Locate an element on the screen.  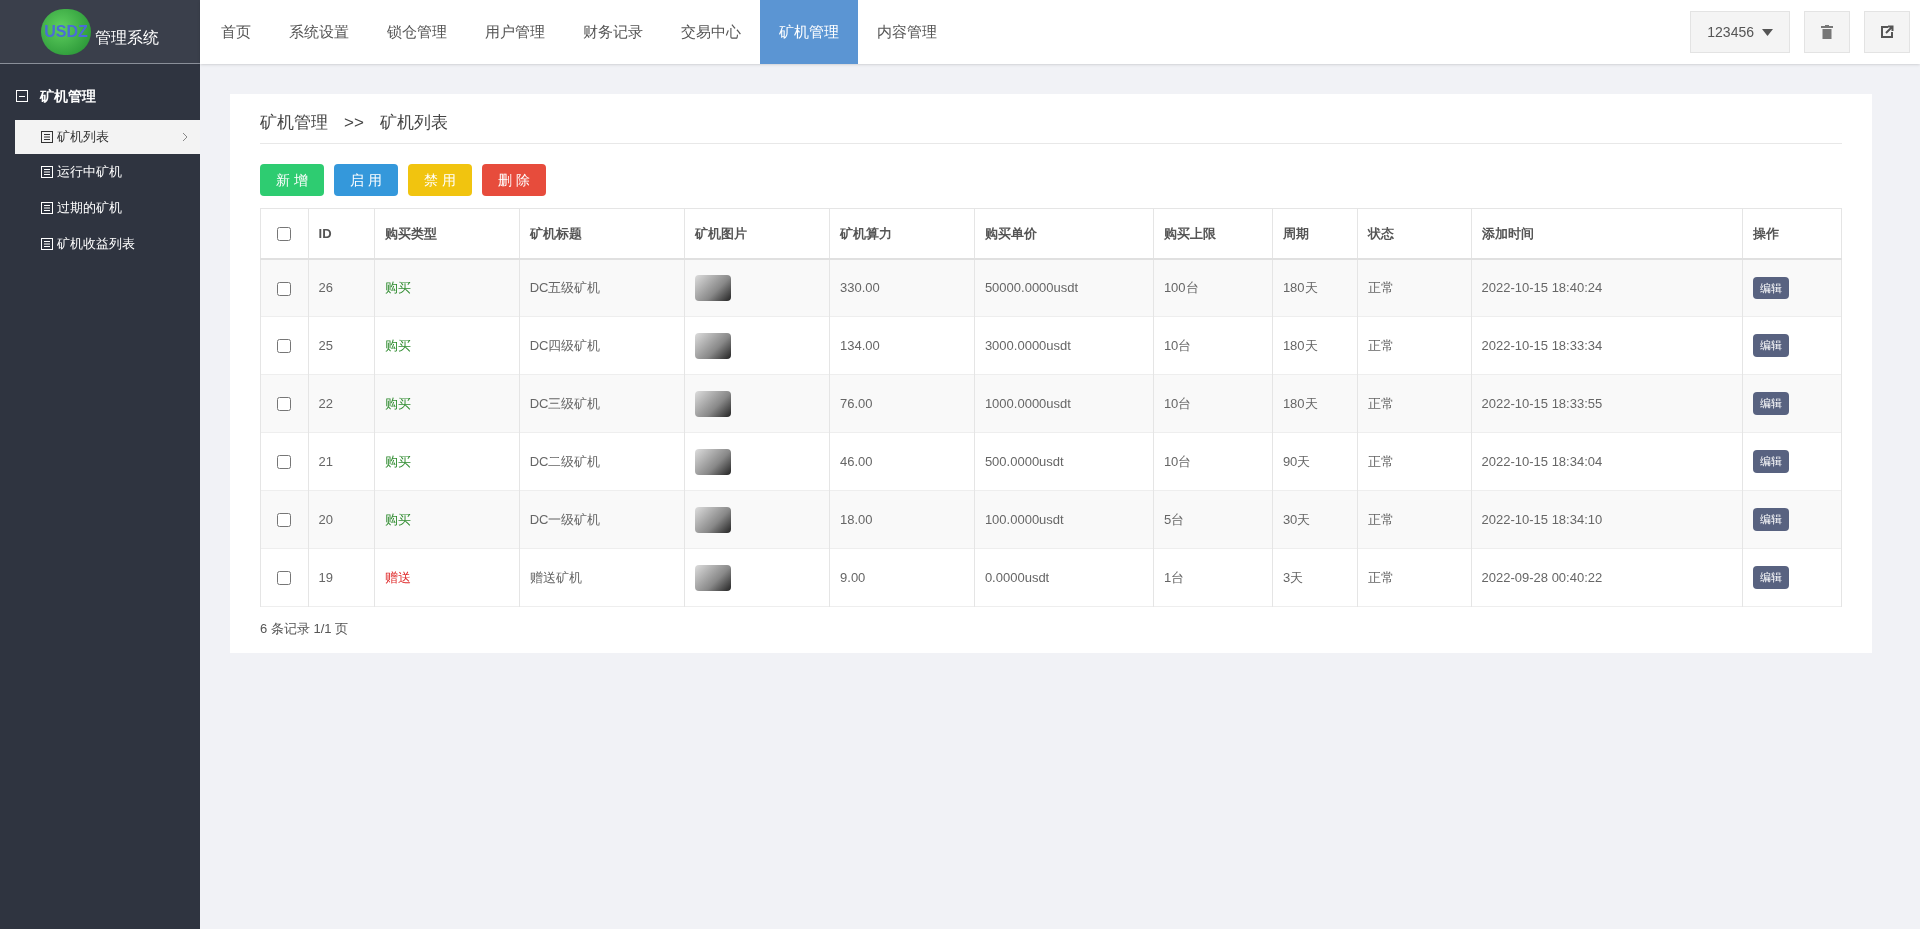
table-cell: 2022-10-15 18:40:24 is located at coordinates (1542, 287).